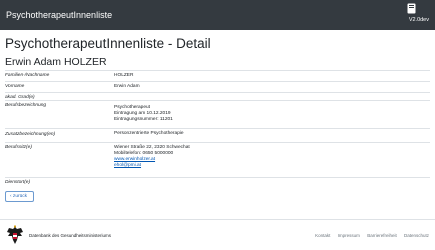  Describe the element at coordinates (217, 75) in the screenshot. I see `detail-row-familienname: Familien-/Nachname HOLZER` at that location.